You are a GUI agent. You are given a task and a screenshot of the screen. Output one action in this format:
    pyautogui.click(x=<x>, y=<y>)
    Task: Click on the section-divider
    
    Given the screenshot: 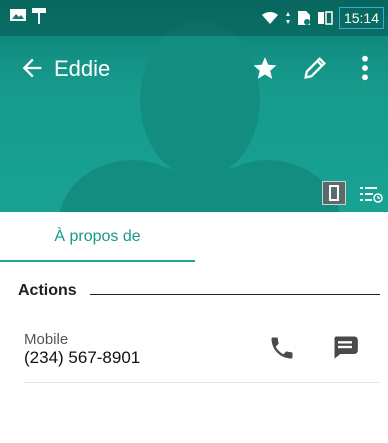 What is the action you would take?
    pyautogui.click(x=235, y=294)
    